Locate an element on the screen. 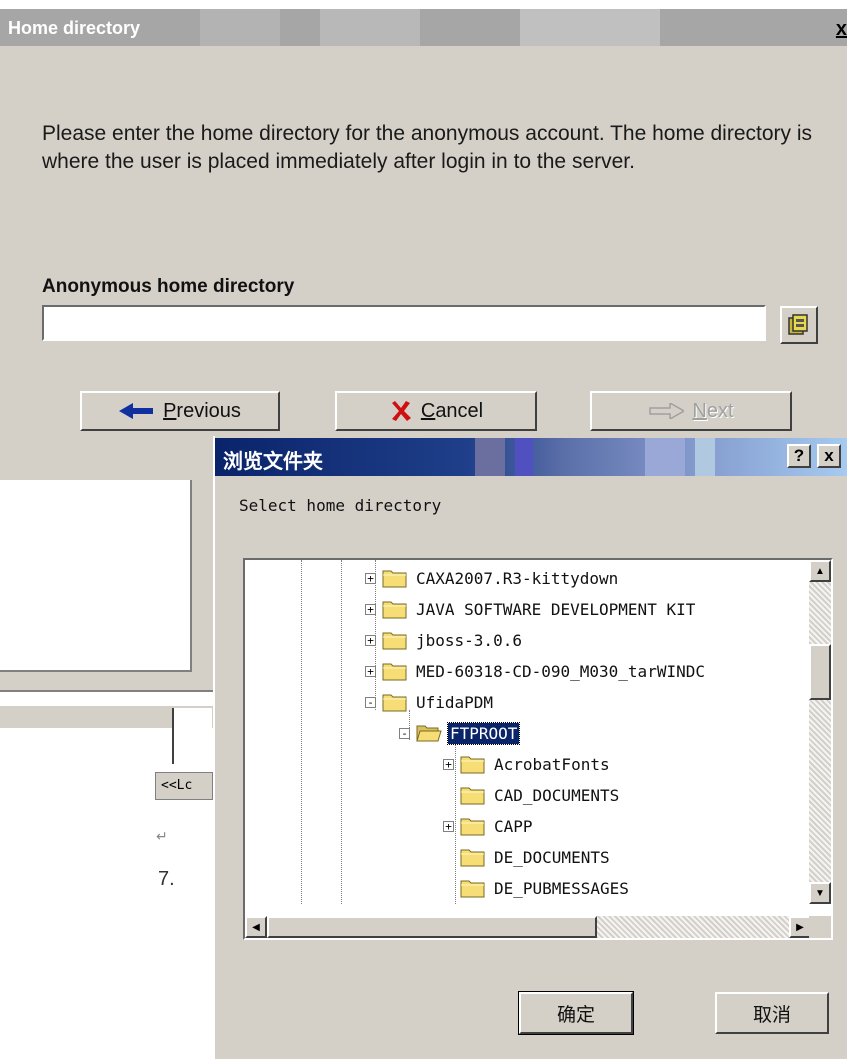 The width and height of the screenshot is (847, 1059). browse-titlebar: 浏览文件夹 ? x is located at coordinates (531, 457).